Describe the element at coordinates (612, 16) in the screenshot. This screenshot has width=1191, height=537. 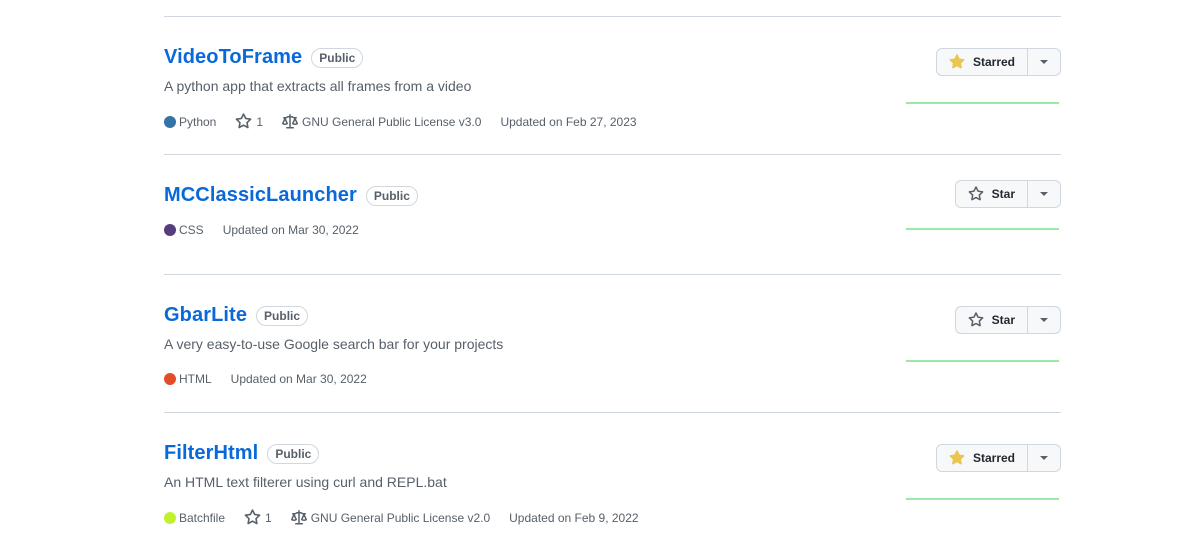
I see `list-top-divider` at that location.